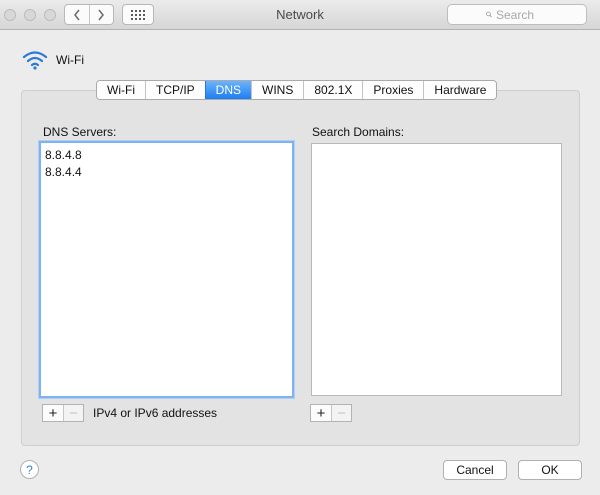 Image resolution: width=600 pixels, height=495 pixels. I want to click on tab-dns: DNS, so click(227, 90).